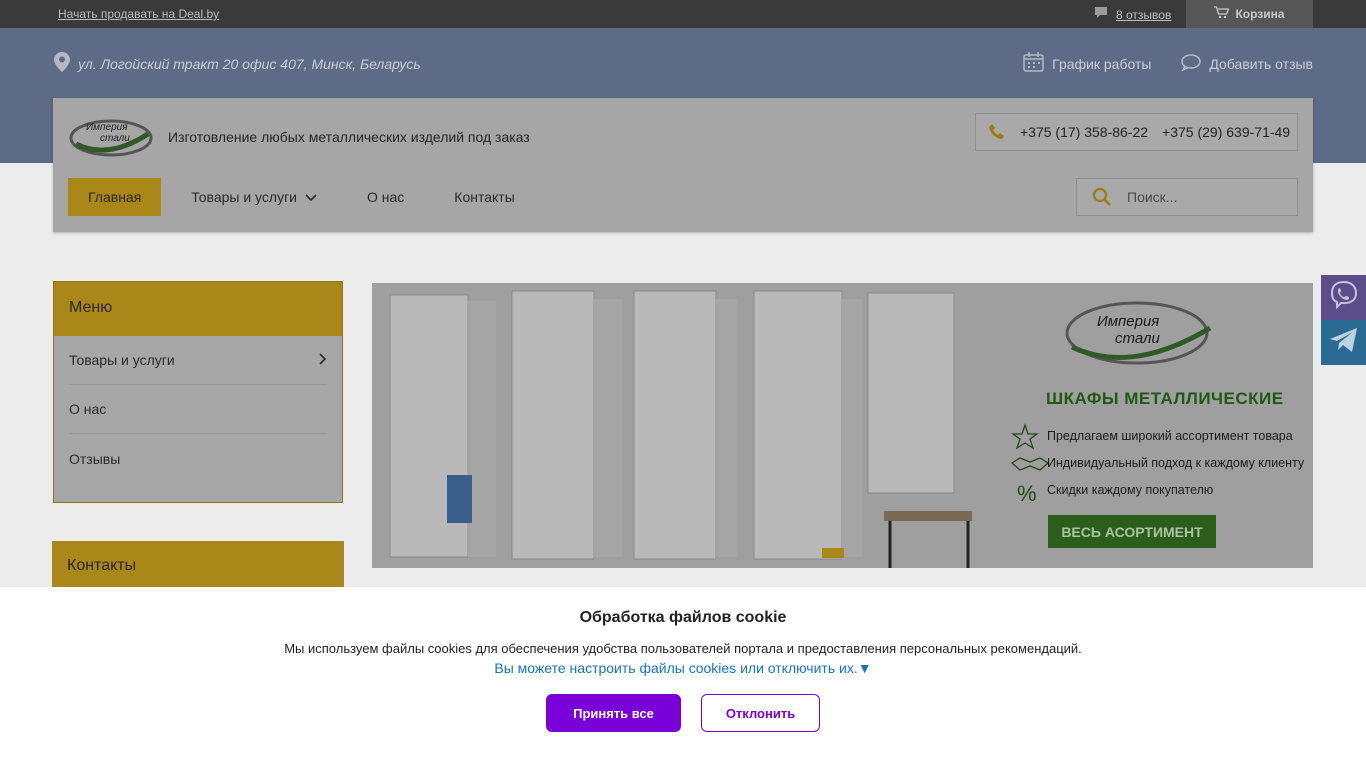  What do you see at coordinates (1261, 63) in the screenshot?
I see `add-review-label: Добавить отзыв` at bounding box center [1261, 63].